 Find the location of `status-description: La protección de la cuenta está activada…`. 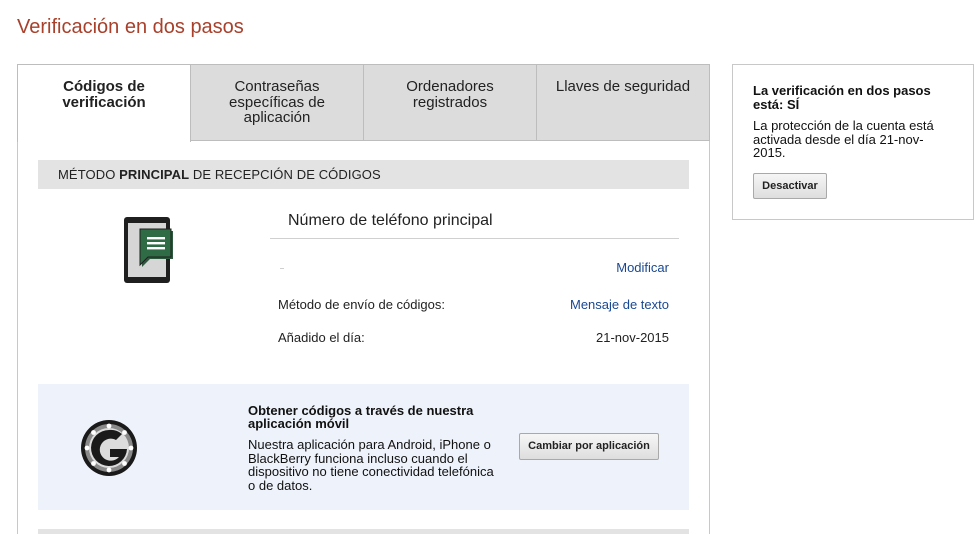

status-description: La protección de la cuenta está activada… is located at coordinates (843, 139).